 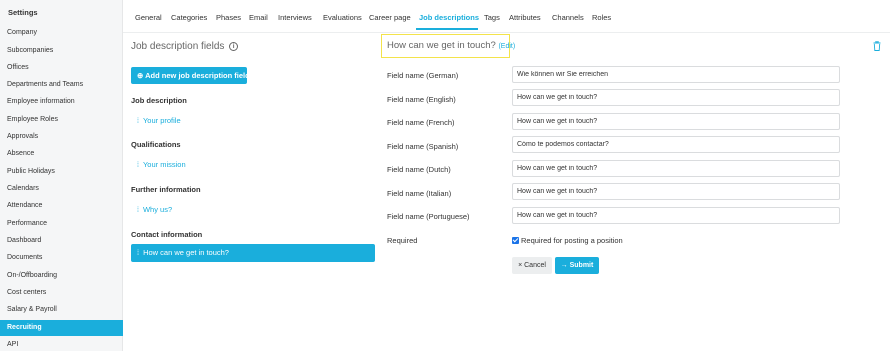 What do you see at coordinates (449, 17) in the screenshot?
I see `tab-job-descriptions: Job descriptions` at bounding box center [449, 17].